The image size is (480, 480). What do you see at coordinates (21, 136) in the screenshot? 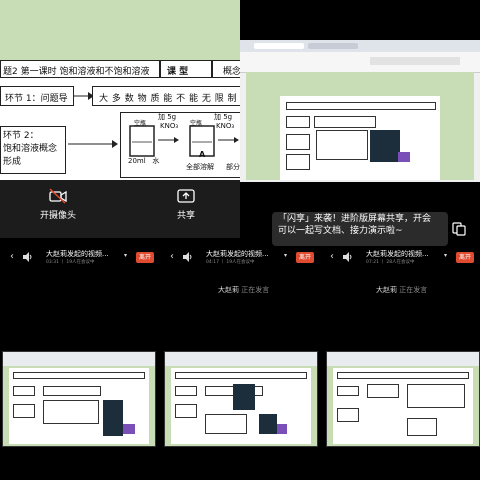
I see `step2-line1: 环节 2：` at bounding box center [21, 136].